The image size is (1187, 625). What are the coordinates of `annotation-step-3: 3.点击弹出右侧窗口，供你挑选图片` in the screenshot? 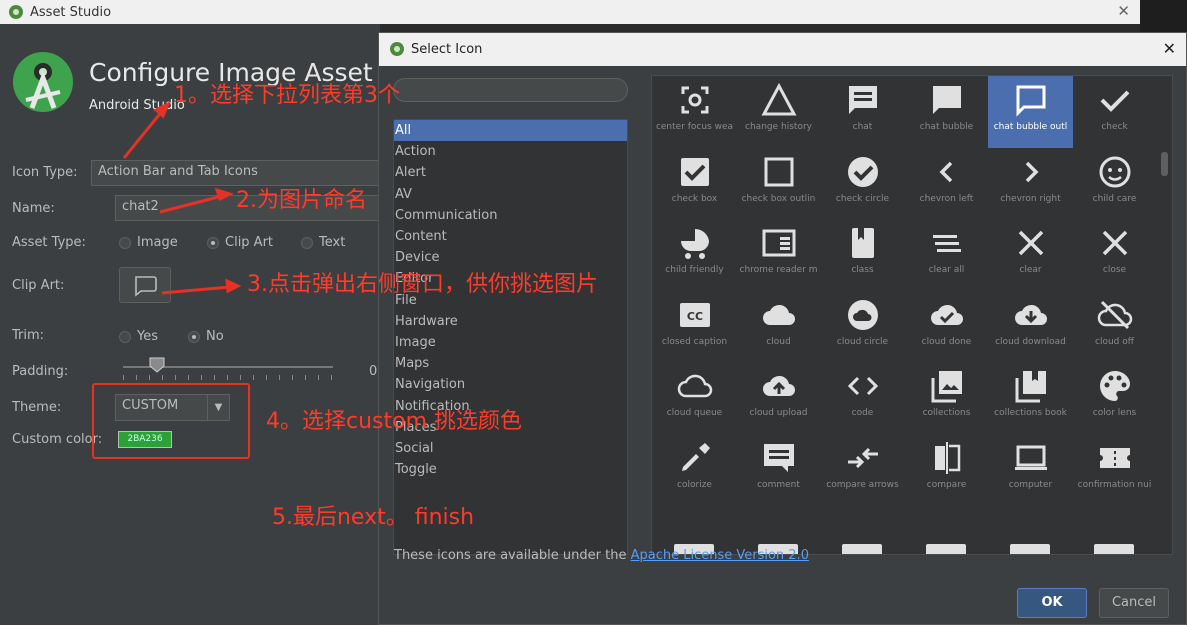 It's located at (422, 284).